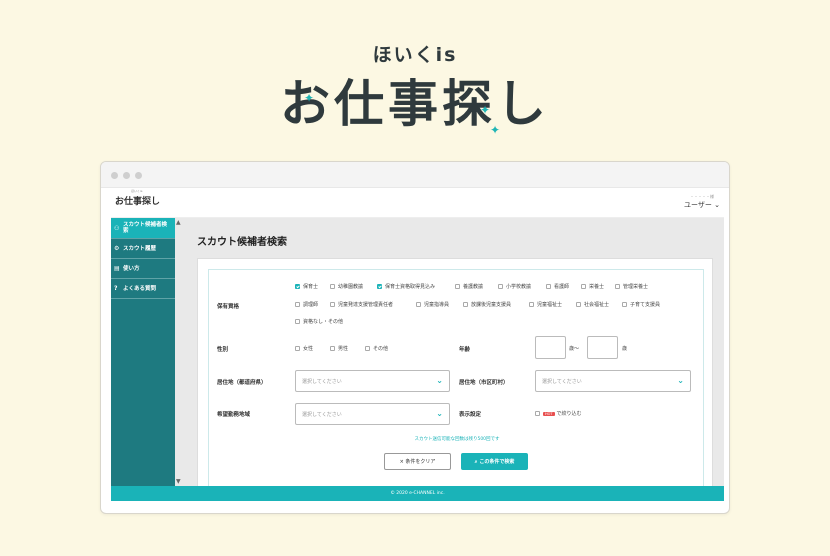  Describe the element at coordinates (473, 287) in the screenshot. I see `checkbox-label: 養護教諭` at that location.